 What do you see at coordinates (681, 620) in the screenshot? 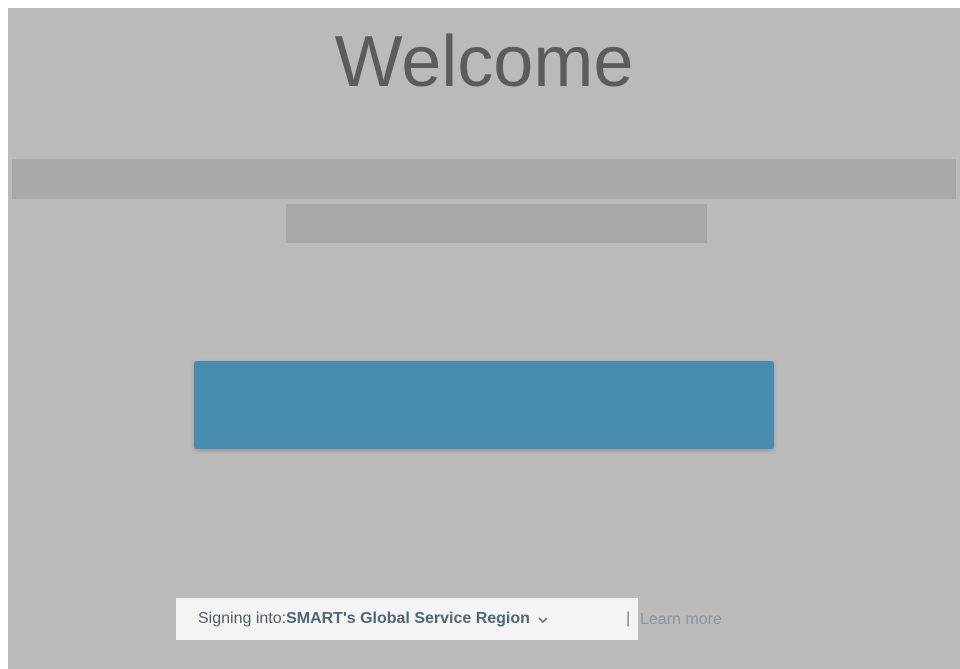
I see `learn-more-link: Learn more` at bounding box center [681, 620].